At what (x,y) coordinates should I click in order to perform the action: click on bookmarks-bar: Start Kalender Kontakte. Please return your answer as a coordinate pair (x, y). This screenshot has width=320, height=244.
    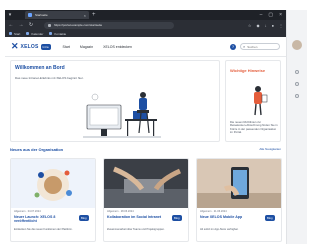
    Looking at the image, I should click on (145, 33).